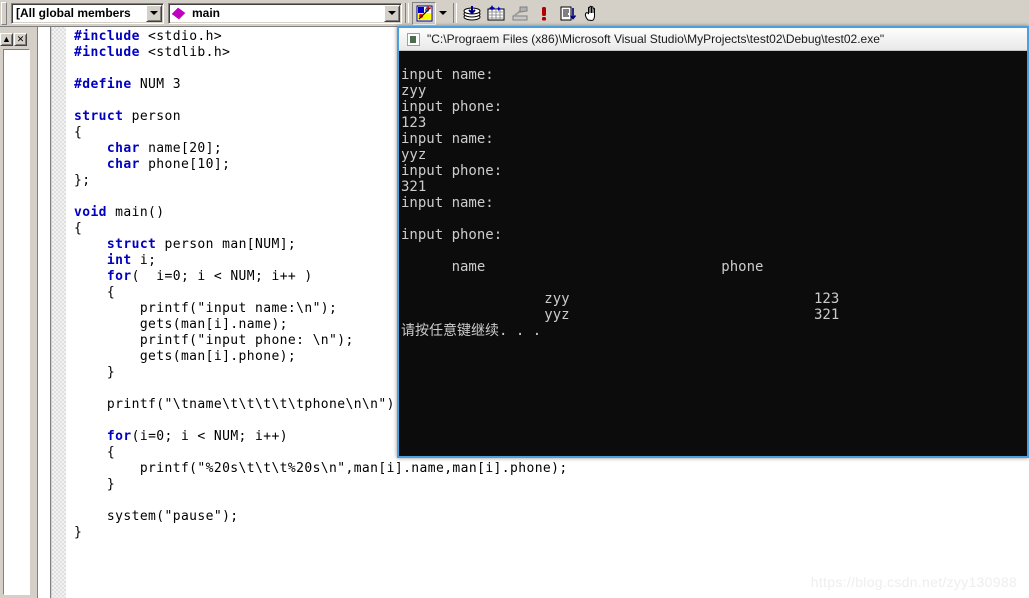 The image size is (1029, 598). What do you see at coordinates (90, 212) in the screenshot?
I see `code-token: void` at bounding box center [90, 212].